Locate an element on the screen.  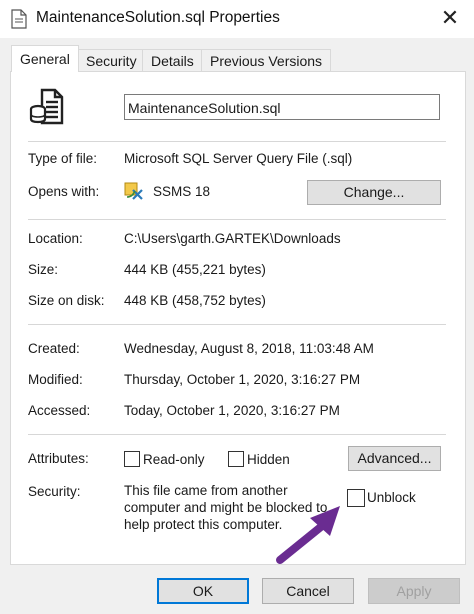
cancel-button: Cancel is located at coordinates (308, 591).